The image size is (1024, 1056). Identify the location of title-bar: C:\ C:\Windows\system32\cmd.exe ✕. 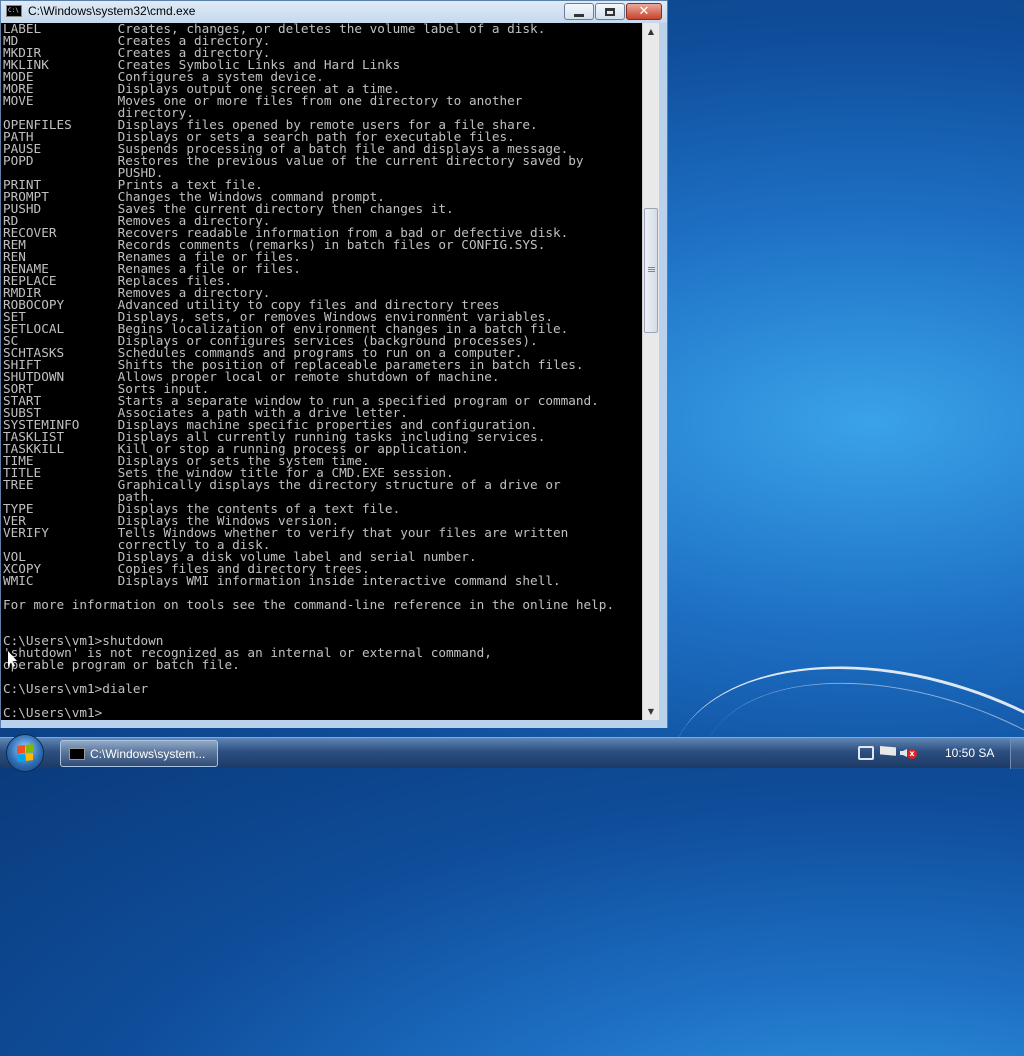
(334, 12).